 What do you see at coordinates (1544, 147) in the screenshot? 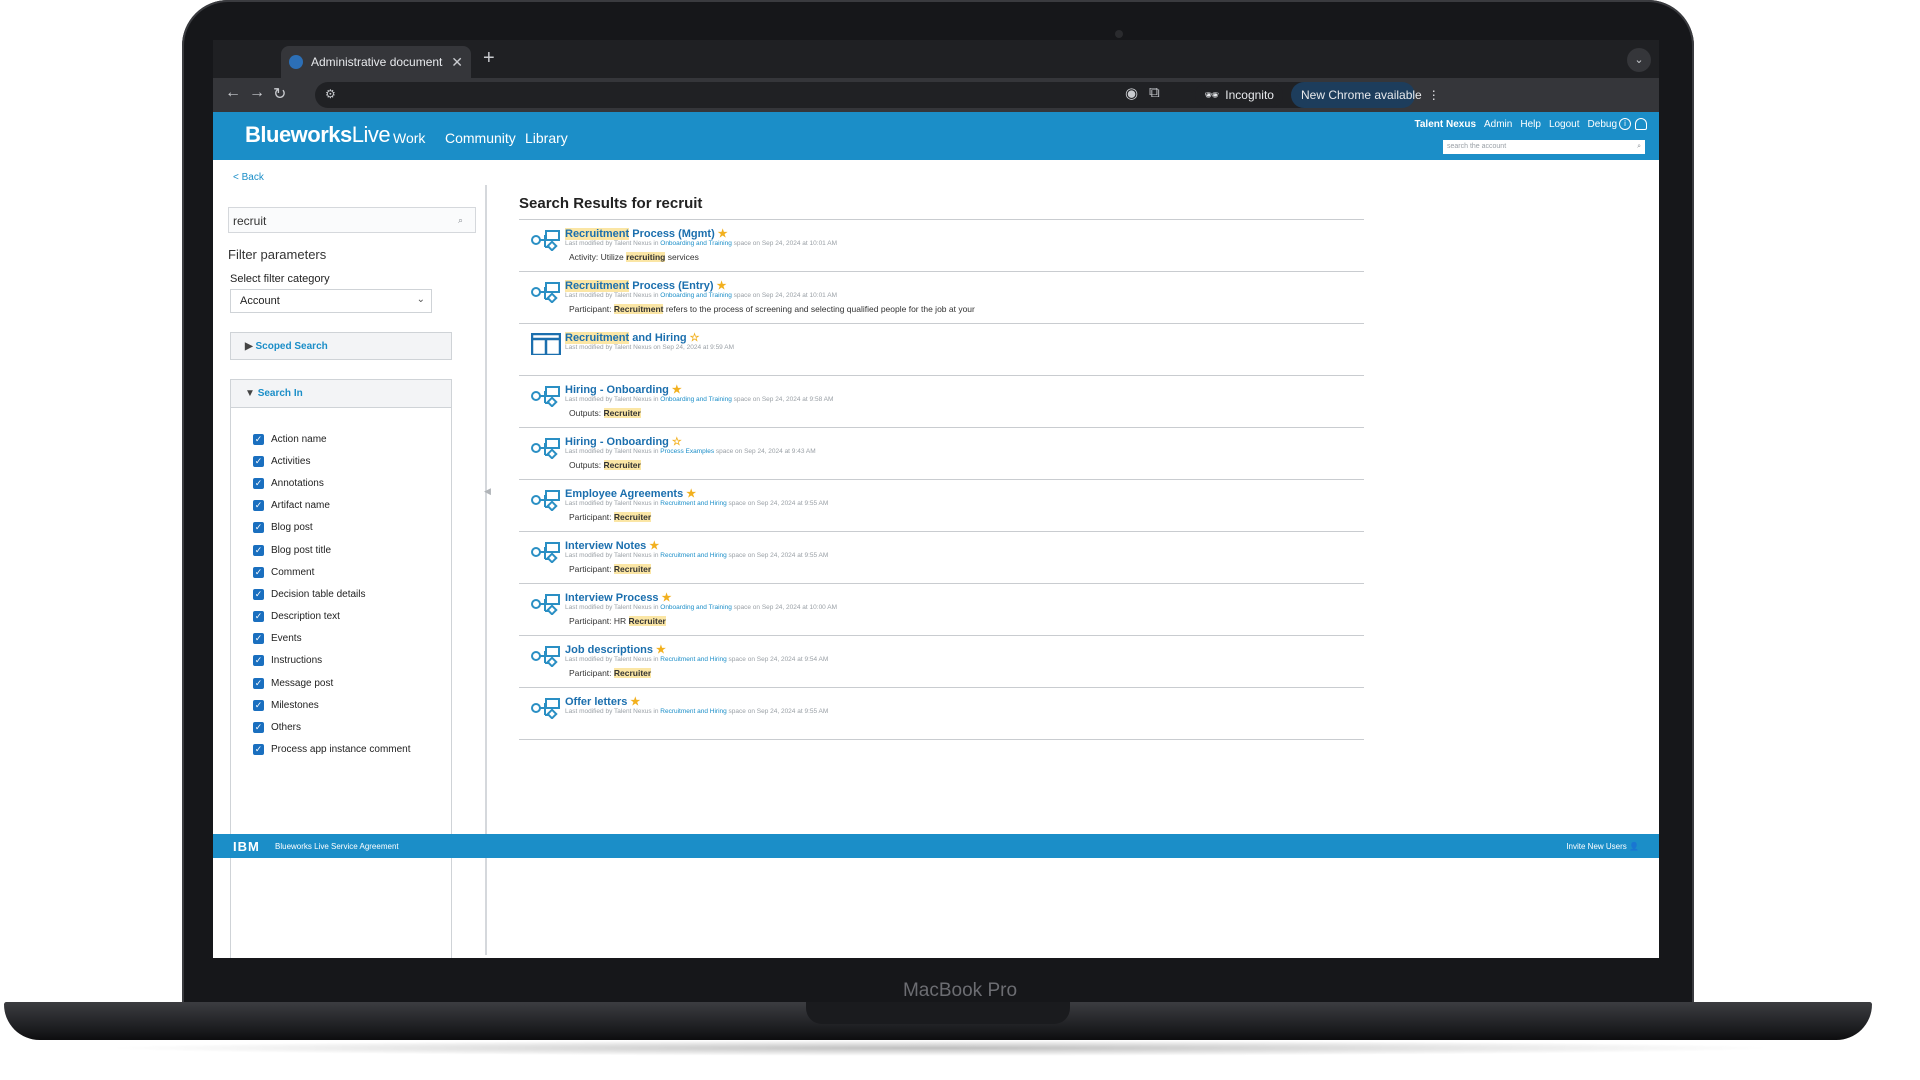
I see `account-search-input: search the account ⌕` at bounding box center [1544, 147].